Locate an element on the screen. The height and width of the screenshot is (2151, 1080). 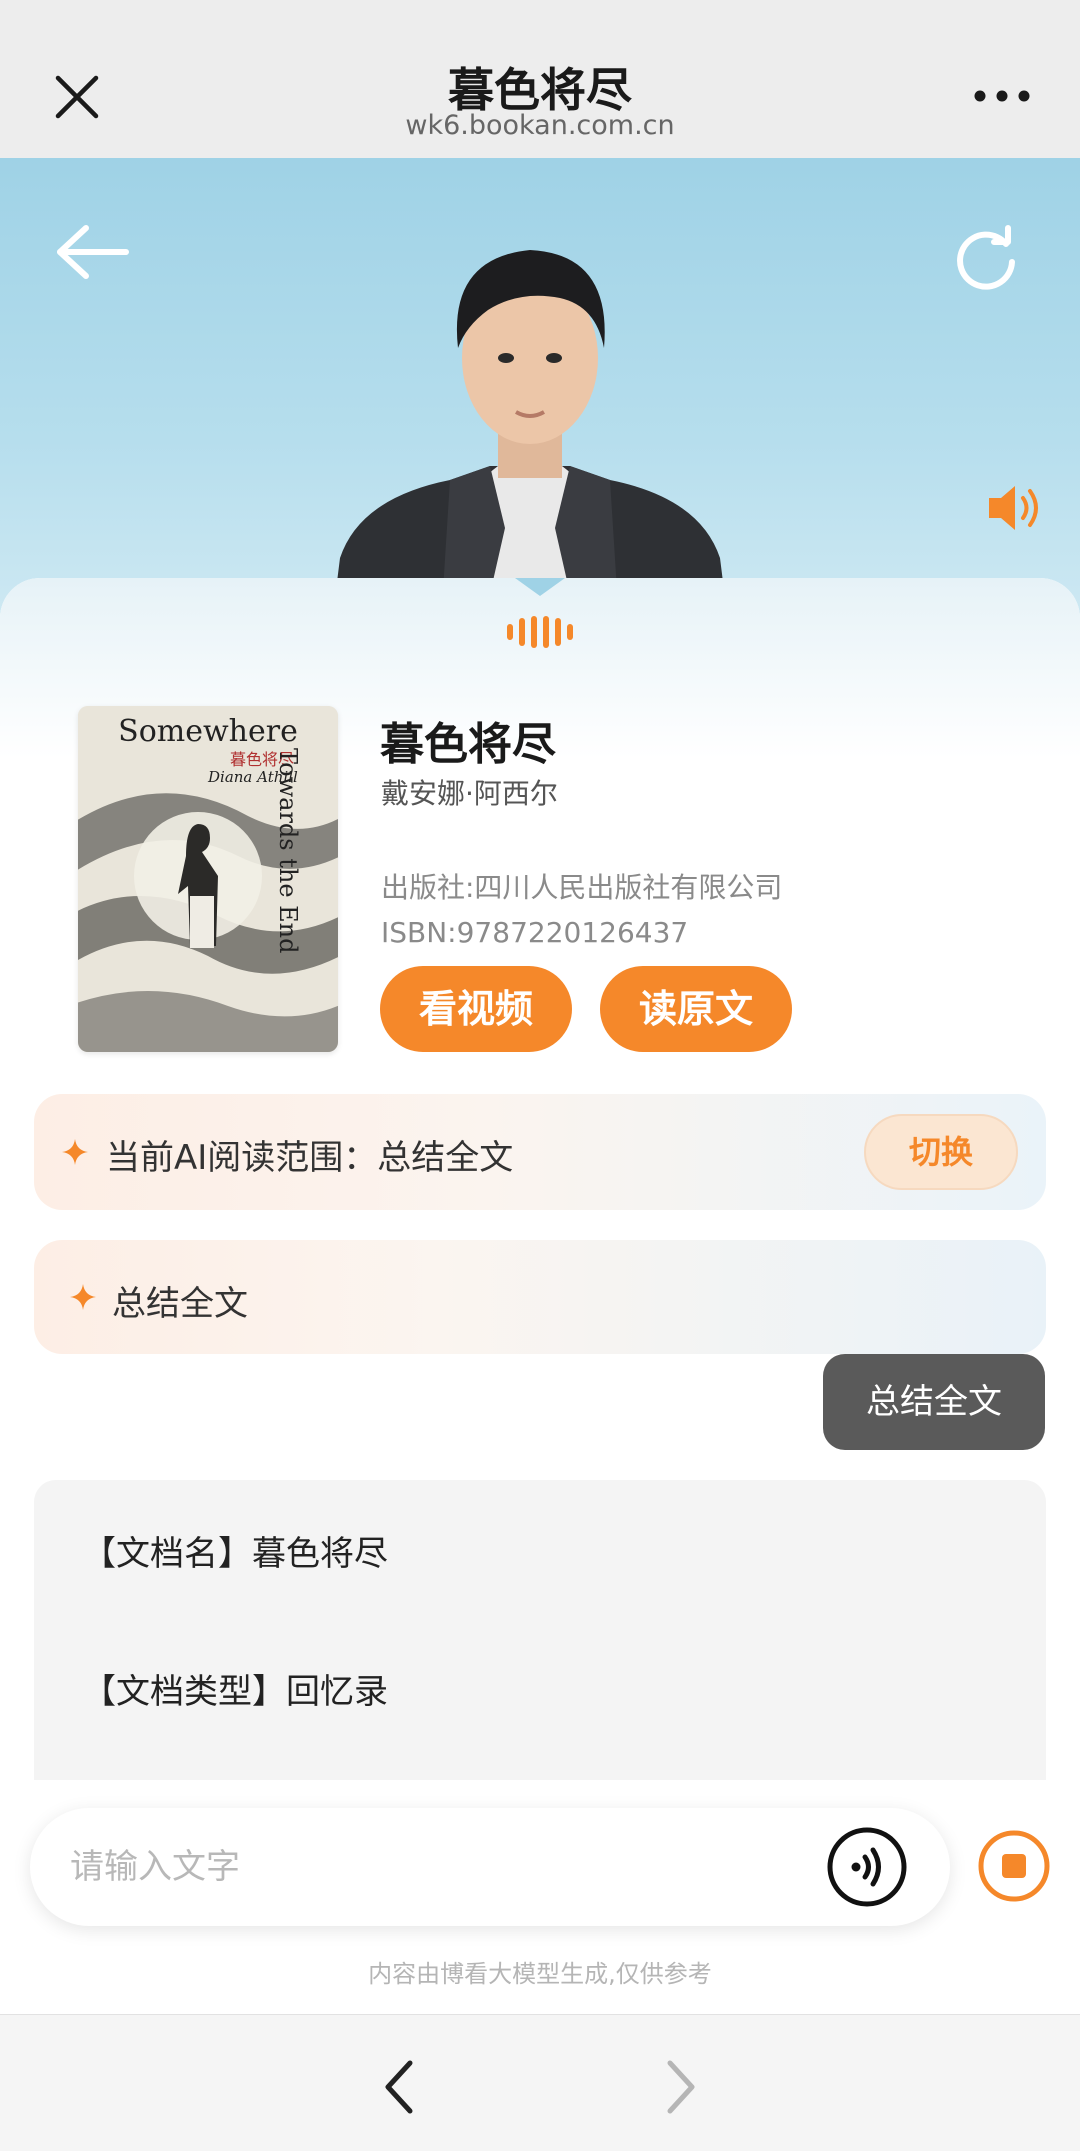
browser-header: 暮色将尽 wk6.bookan.com.cn is located at coordinates (540, 79).